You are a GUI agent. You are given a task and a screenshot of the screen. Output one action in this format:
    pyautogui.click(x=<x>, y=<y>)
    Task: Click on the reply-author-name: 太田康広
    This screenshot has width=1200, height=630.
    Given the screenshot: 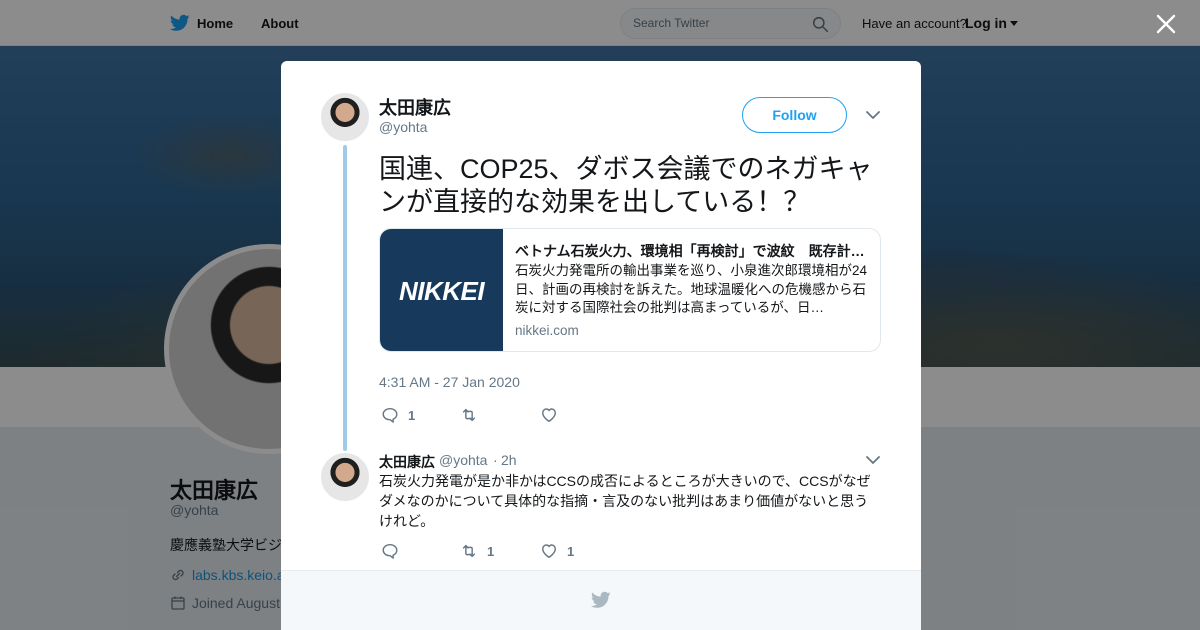 What is the action you would take?
    pyautogui.click(x=407, y=462)
    